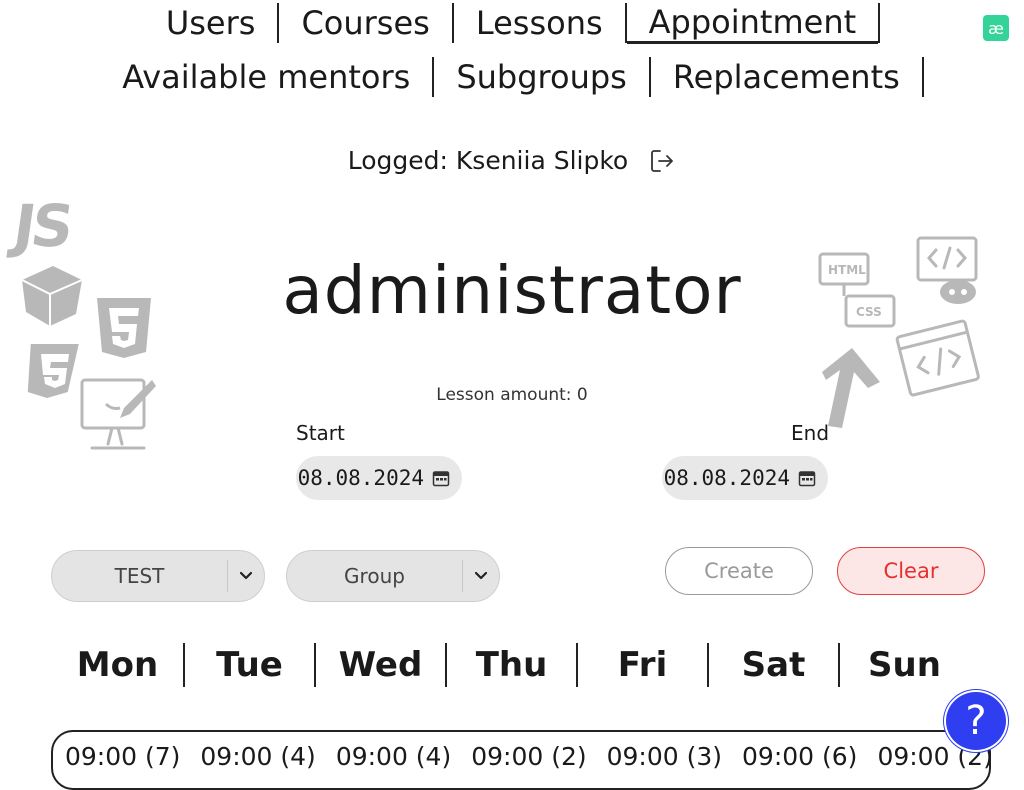 The image size is (1024, 790). I want to click on logged-user-text: Logged: Kseniia Slipko, so click(488, 160).